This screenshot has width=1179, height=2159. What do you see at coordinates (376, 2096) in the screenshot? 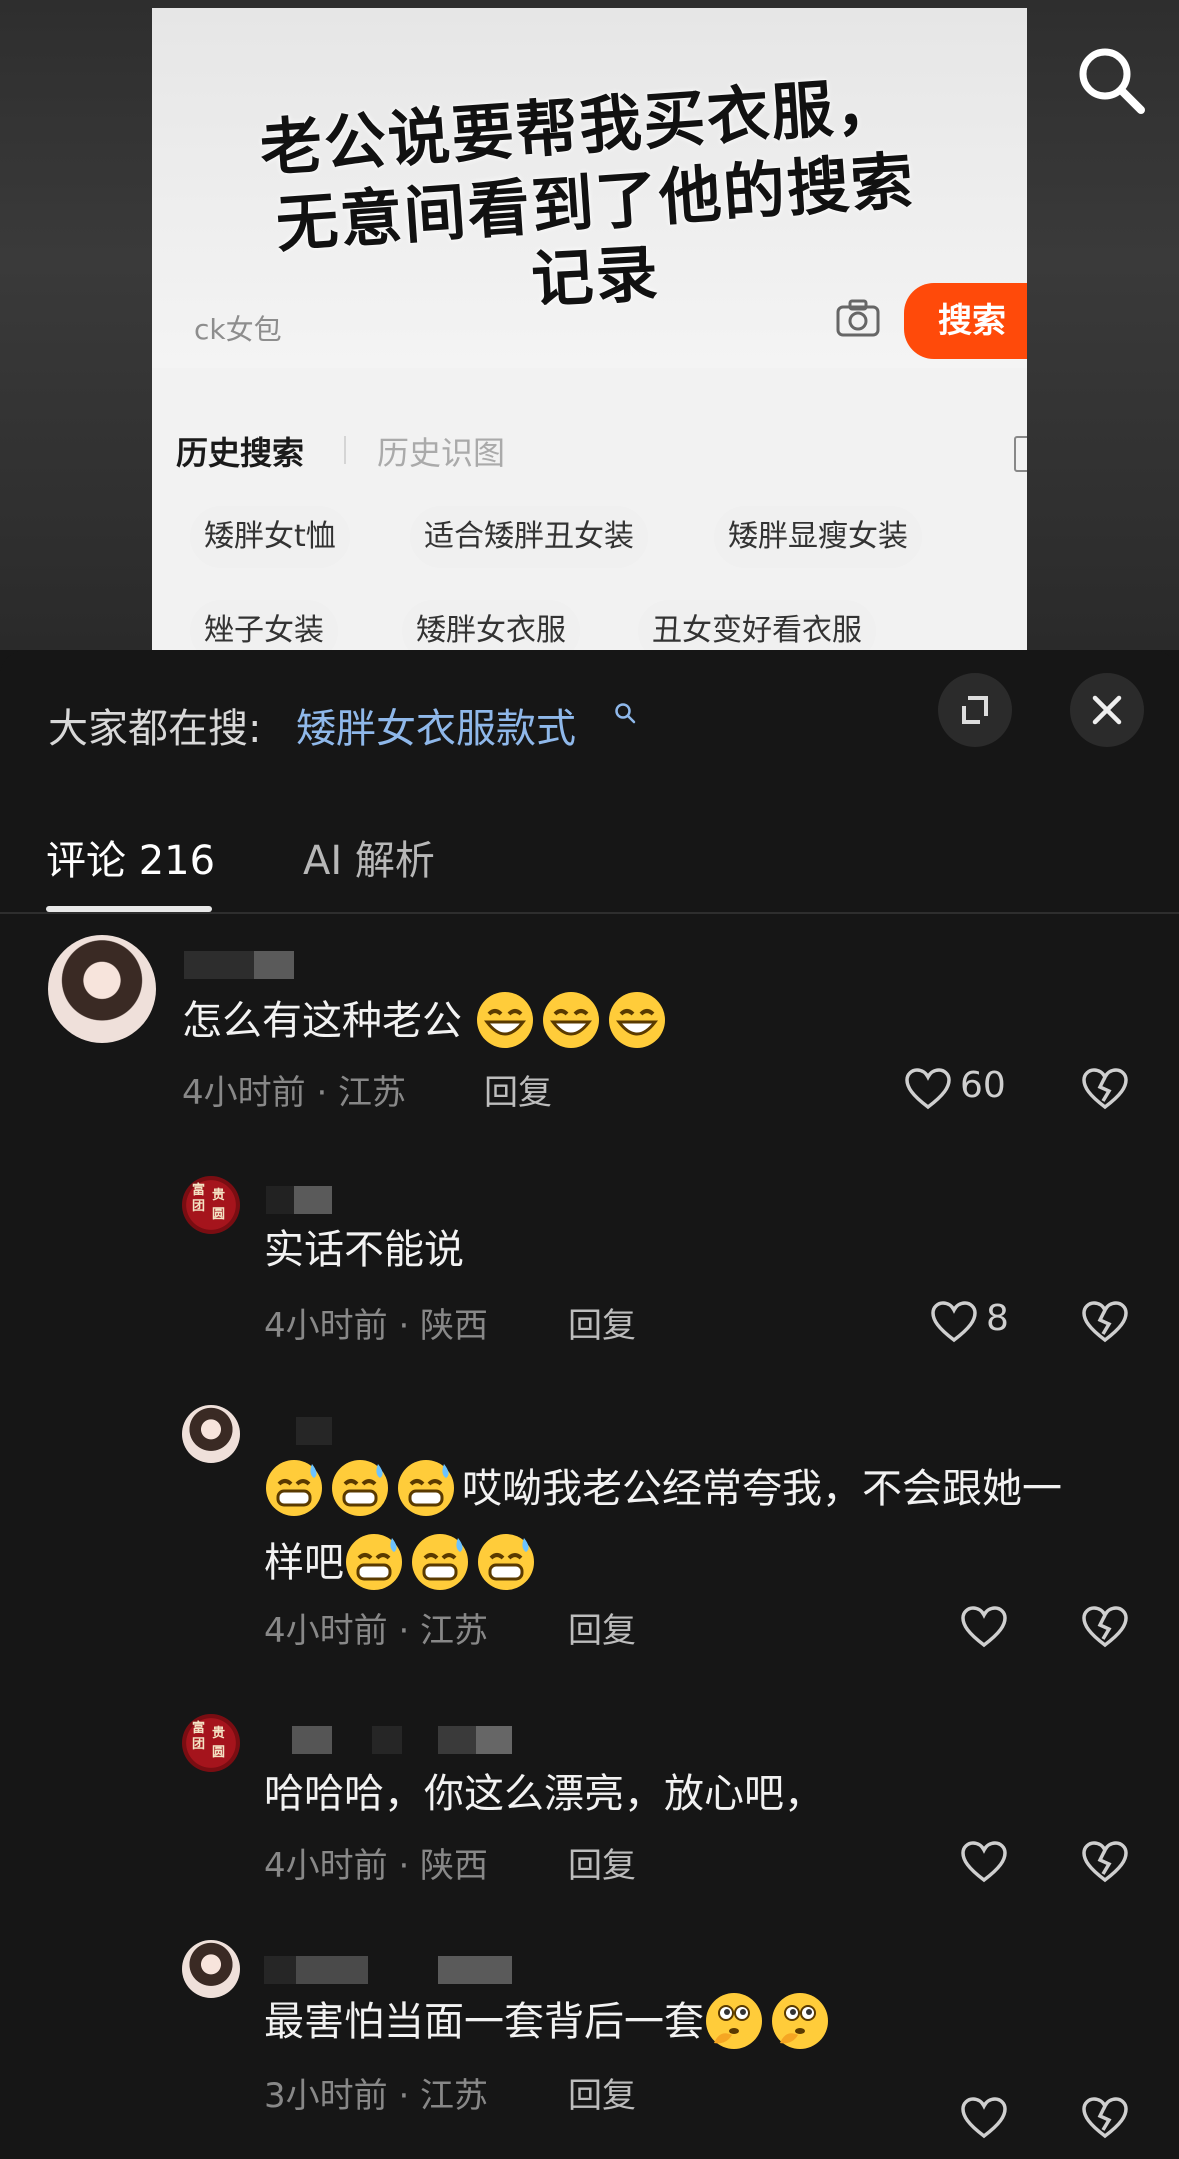
I see `comment-time-location: 3小时前 · 江苏` at bounding box center [376, 2096].